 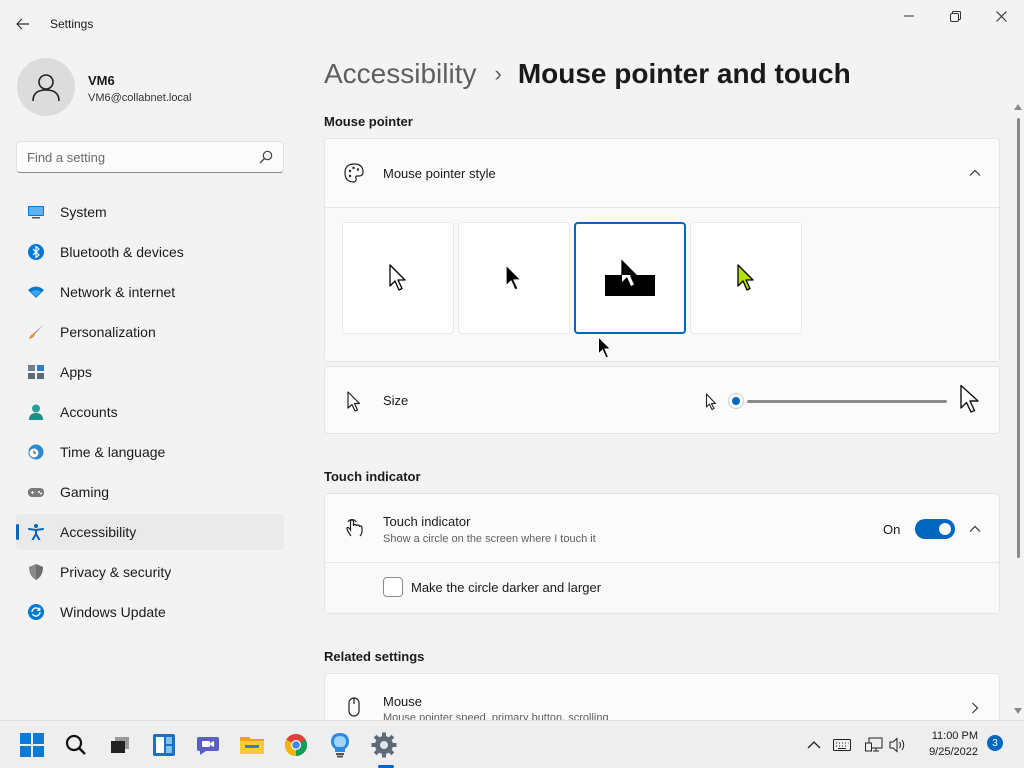 What do you see at coordinates (847, 401) in the screenshot?
I see `pointer-size-slider-track` at bounding box center [847, 401].